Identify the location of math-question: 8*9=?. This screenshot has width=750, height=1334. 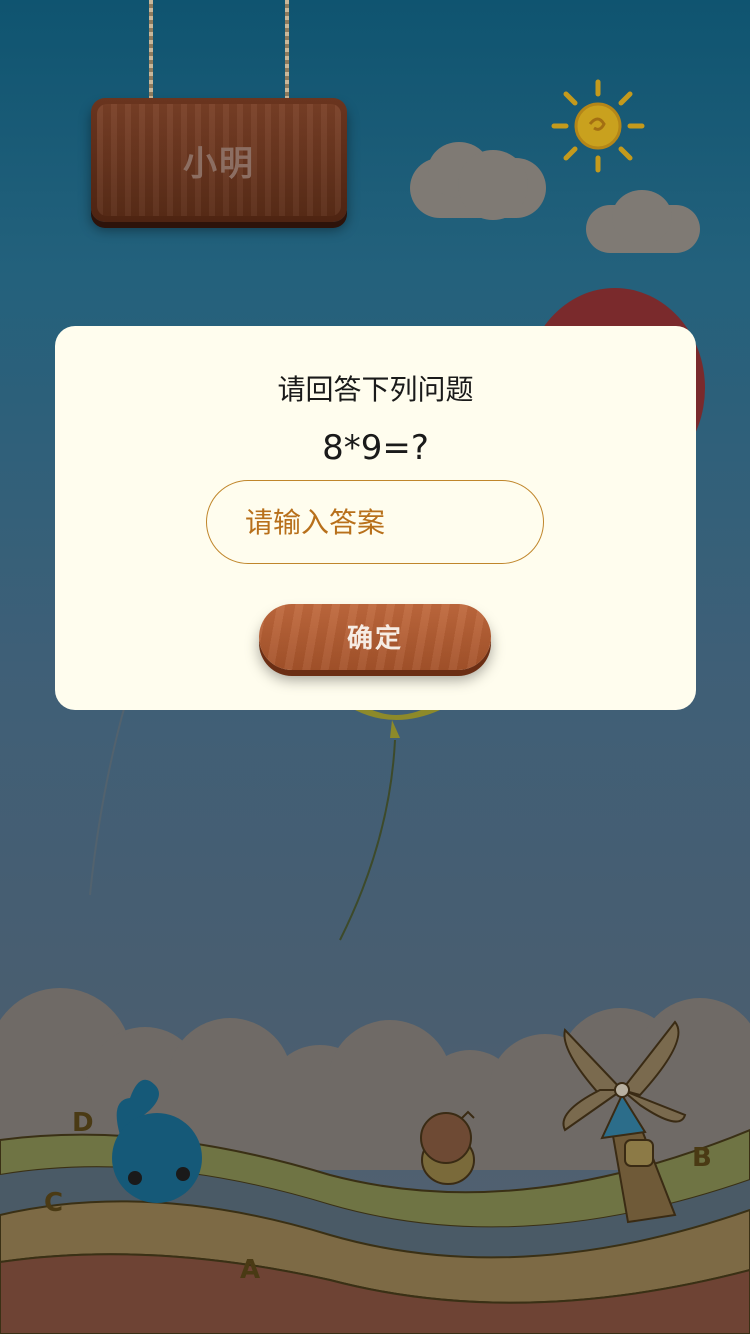
(375, 448).